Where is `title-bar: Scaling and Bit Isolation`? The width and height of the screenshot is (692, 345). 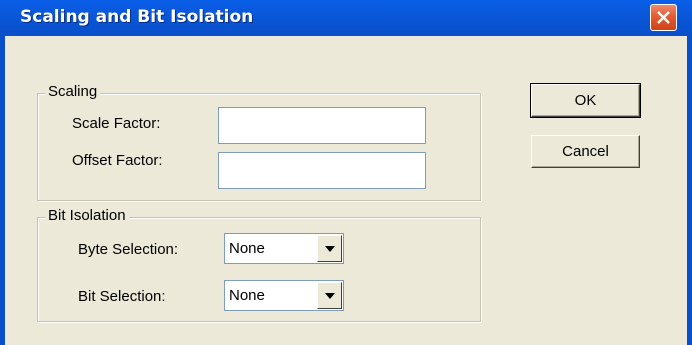
title-bar: Scaling and Bit Isolation is located at coordinates (346, 18).